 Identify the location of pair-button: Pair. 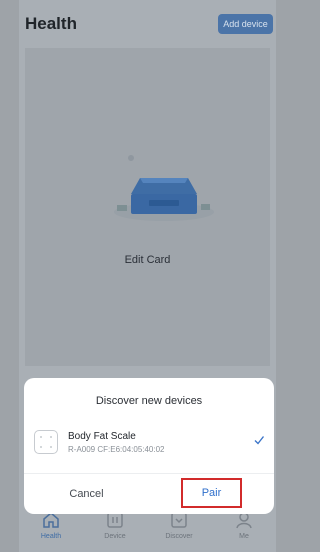
(211, 493).